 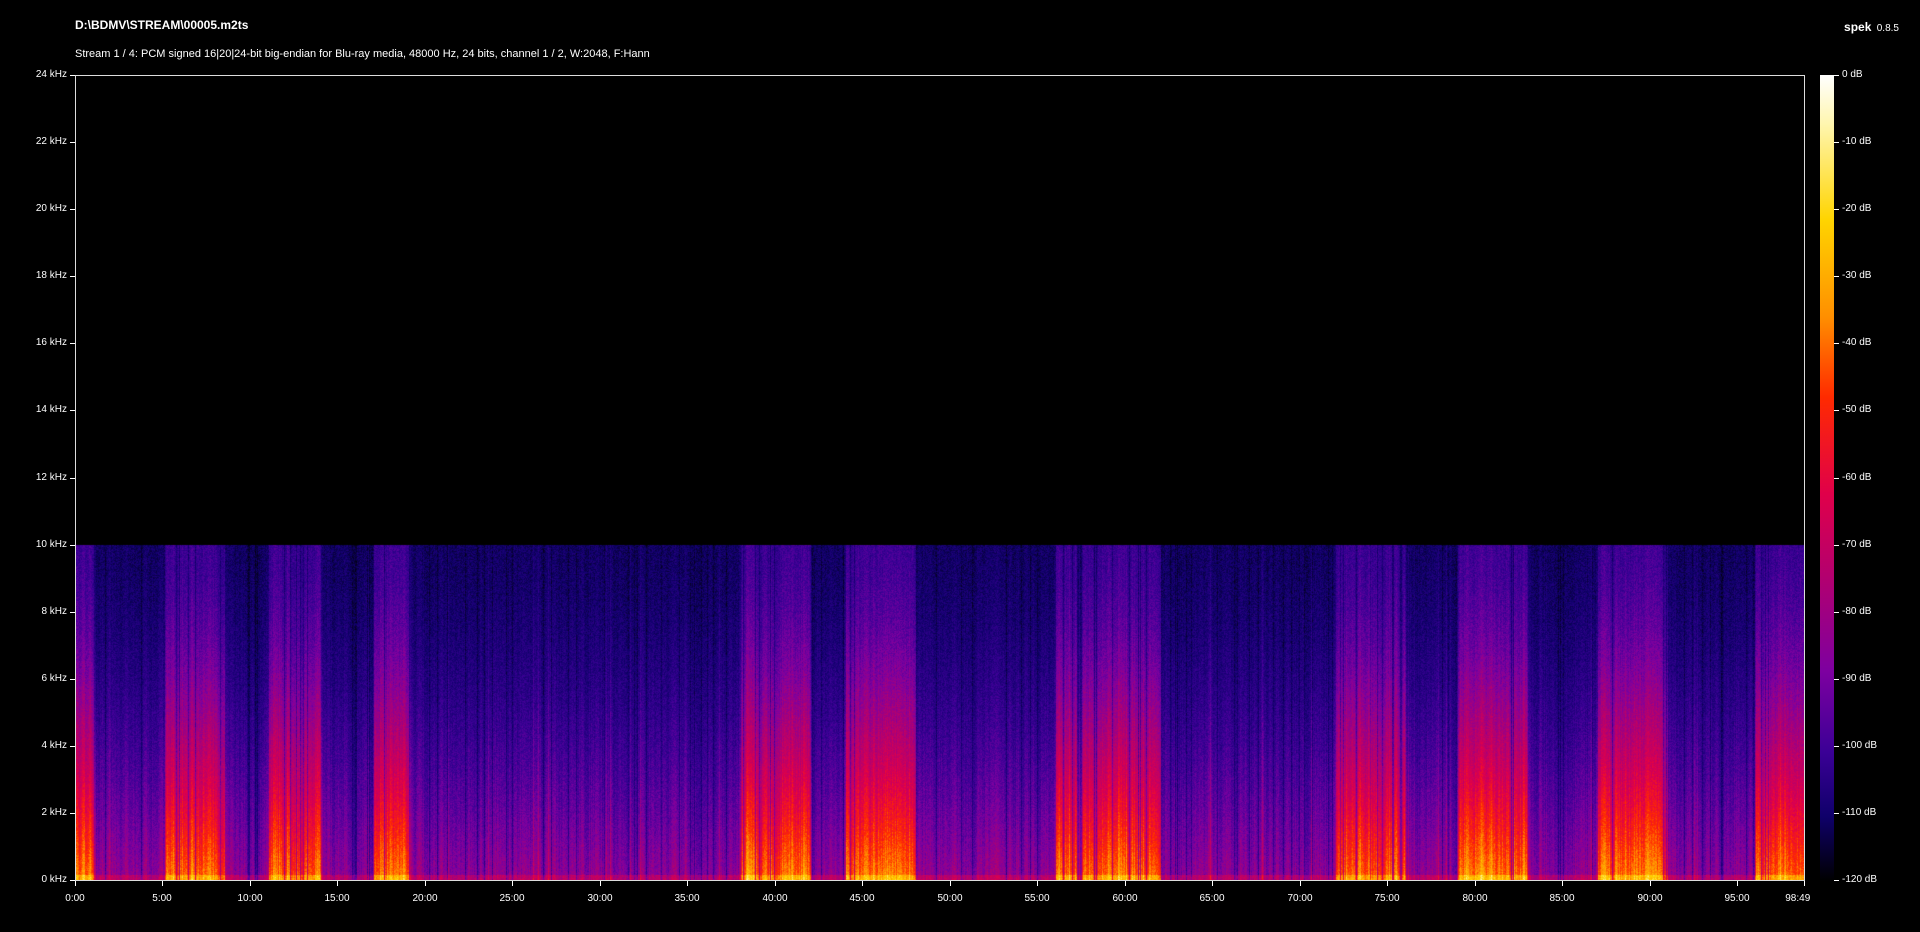 What do you see at coordinates (51, 275) in the screenshot?
I see `frequency-tick-label: 18 kHz` at bounding box center [51, 275].